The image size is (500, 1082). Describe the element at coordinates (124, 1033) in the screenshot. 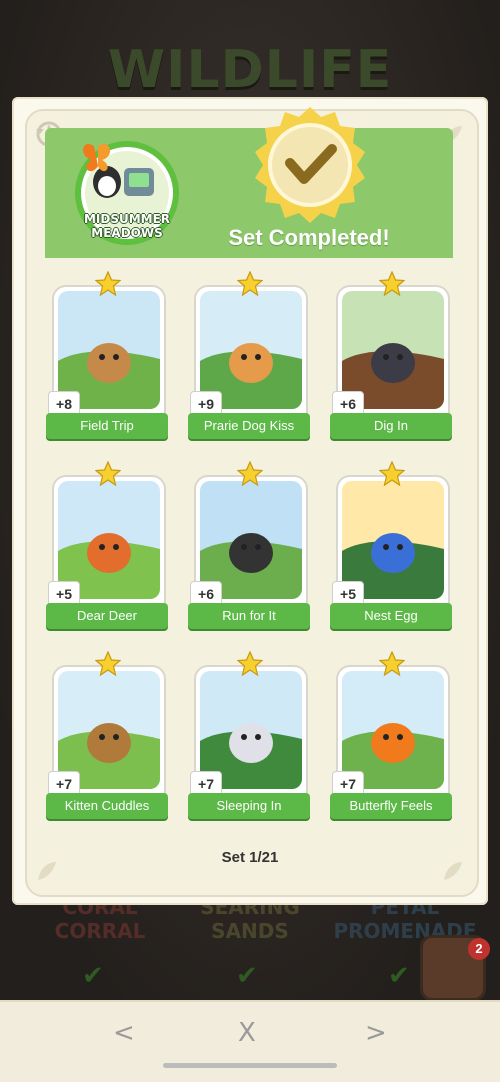

I see `previous-button: <` at that location.